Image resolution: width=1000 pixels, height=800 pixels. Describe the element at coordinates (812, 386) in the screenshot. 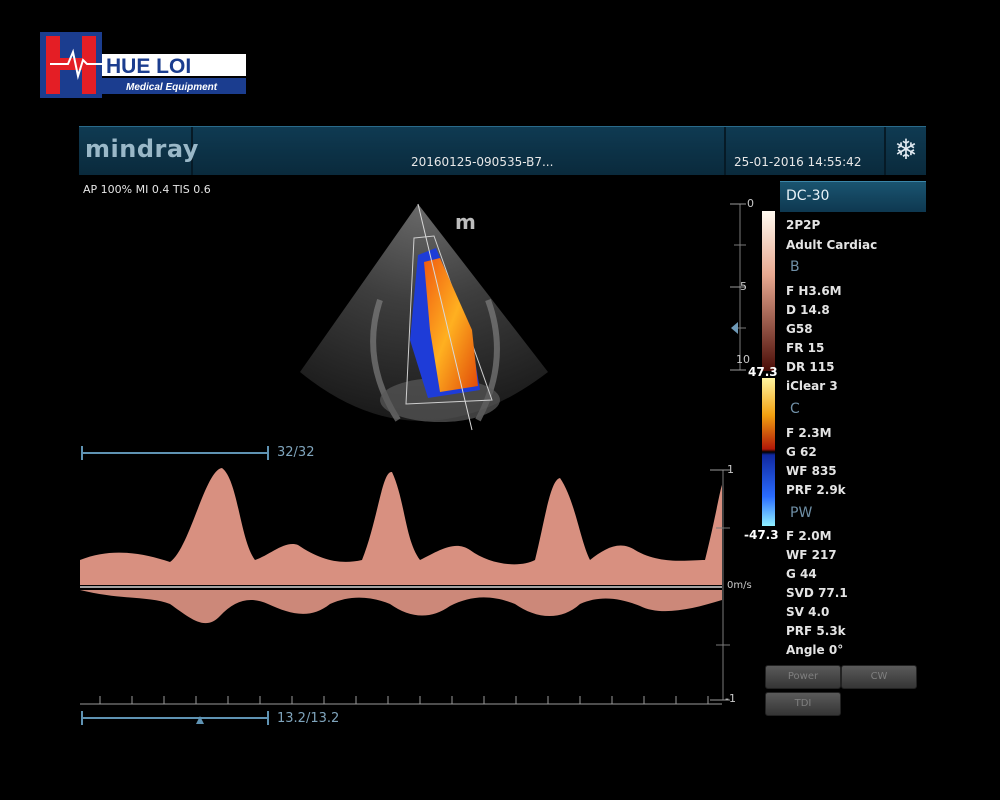

I see `b-param: iClear 3` at that location.